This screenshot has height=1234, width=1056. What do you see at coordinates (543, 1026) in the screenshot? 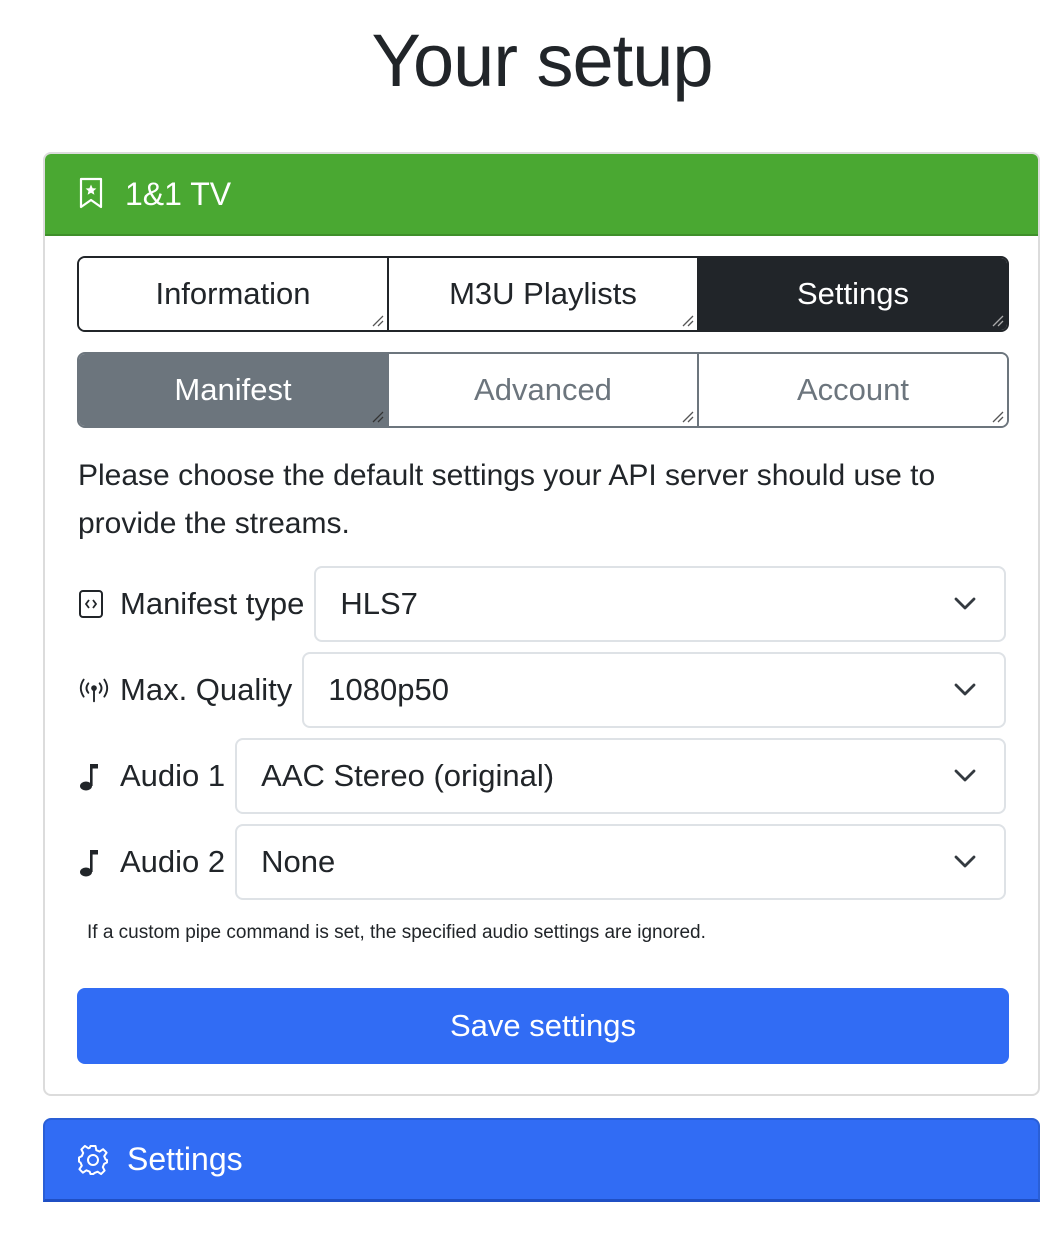
I see `save-settings-button: Save settings` at bounding box center [543, 1026].